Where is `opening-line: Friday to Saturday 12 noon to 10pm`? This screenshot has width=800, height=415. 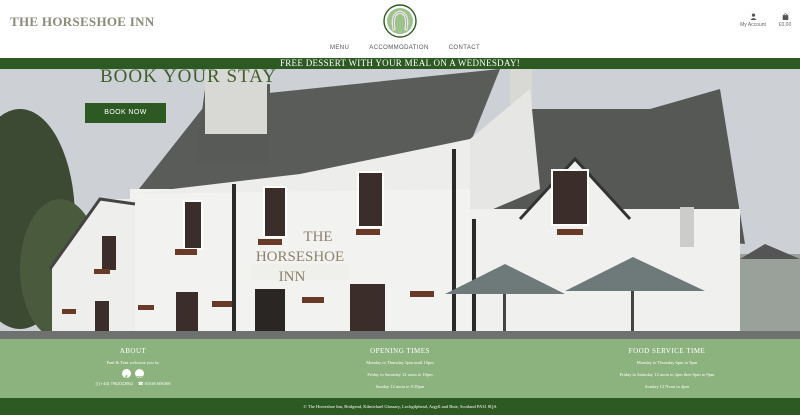 opening-line: Friday to Saturday 12 noon to 10pm is located at coordinates (400, 374).